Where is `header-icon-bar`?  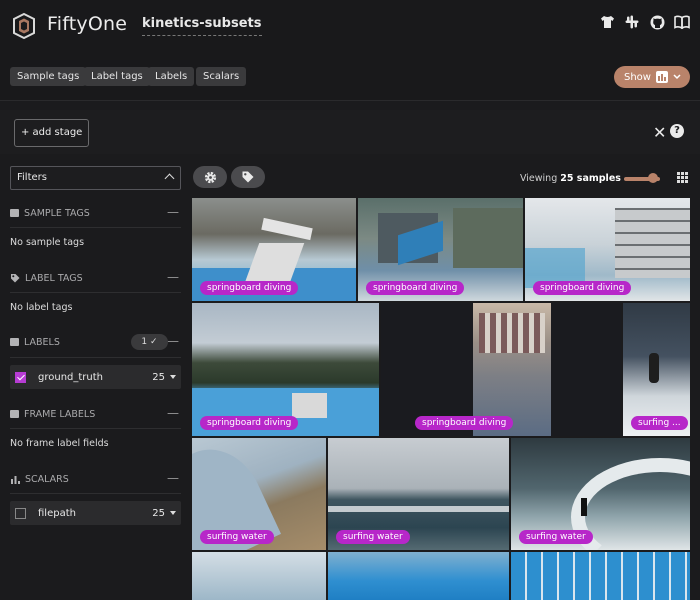 header-icon-bar is located at coordinates (644, 22).